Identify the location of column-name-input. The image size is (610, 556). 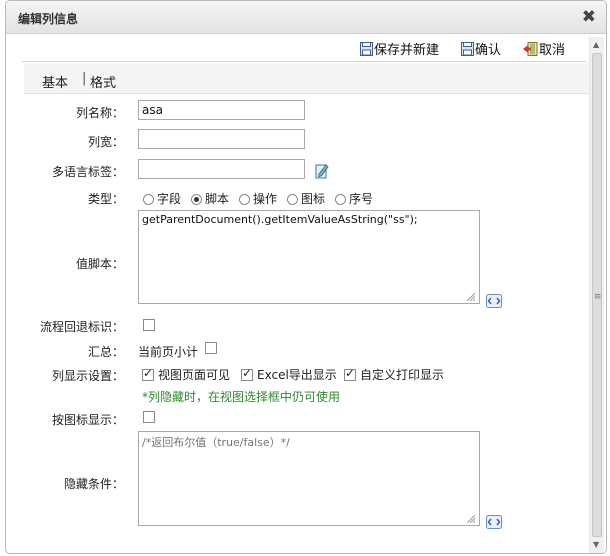
(221, 110).